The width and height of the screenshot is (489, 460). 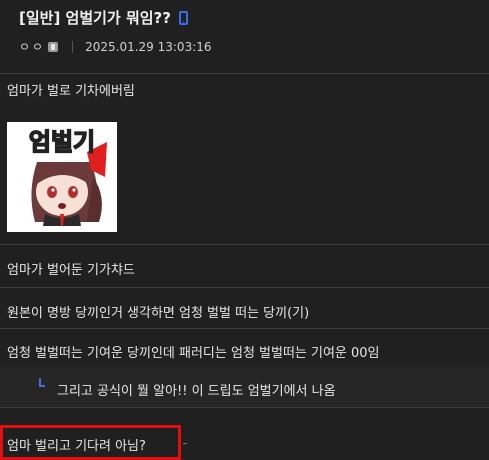 I want to click on post-meta: ㅇㅇ 2025.01.29 13:03:16, so click(x=115, y=46).